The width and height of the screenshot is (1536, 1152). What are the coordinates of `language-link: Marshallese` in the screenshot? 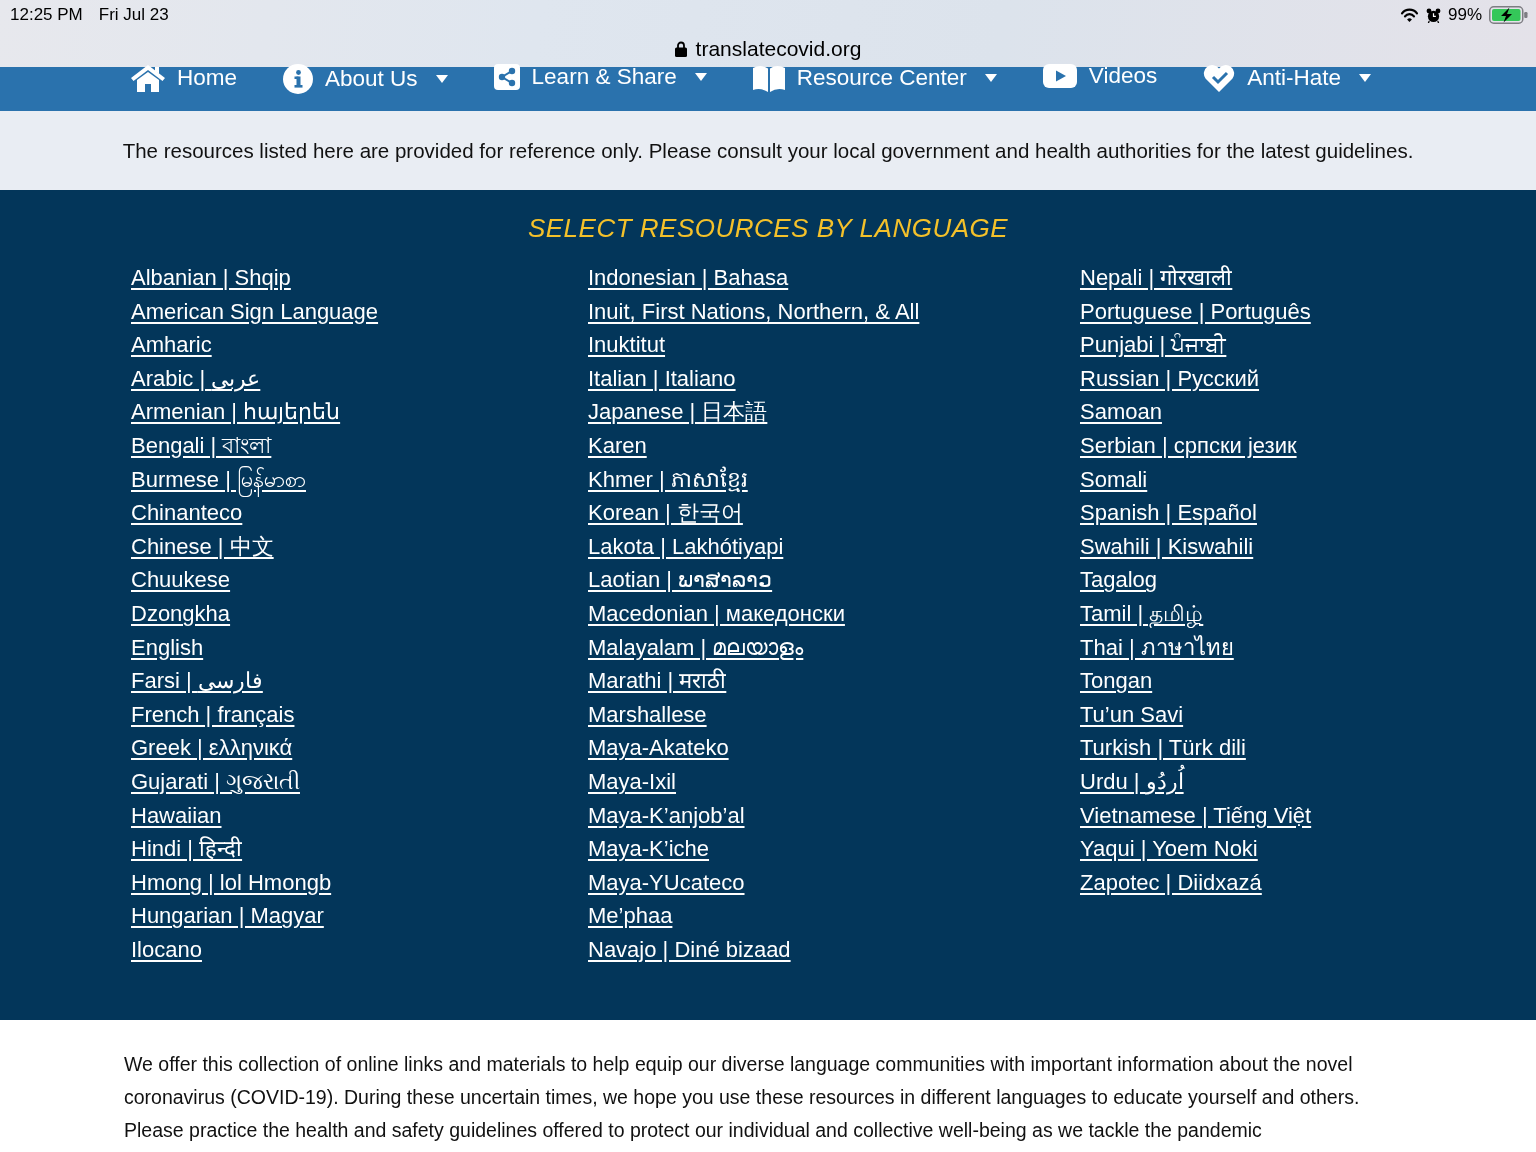 It's located at (647, 714).